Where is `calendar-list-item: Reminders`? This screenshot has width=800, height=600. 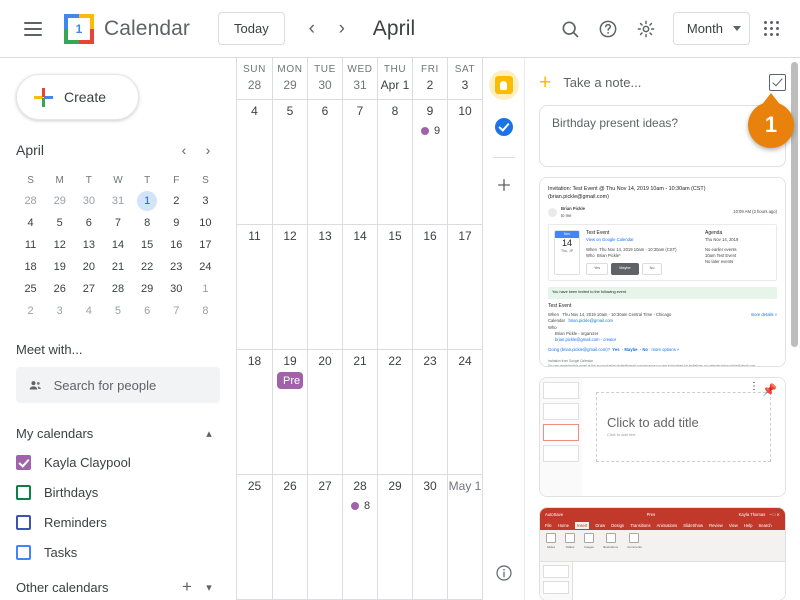
calendar-list-item: Reminders is located at coordinates (118, 522).